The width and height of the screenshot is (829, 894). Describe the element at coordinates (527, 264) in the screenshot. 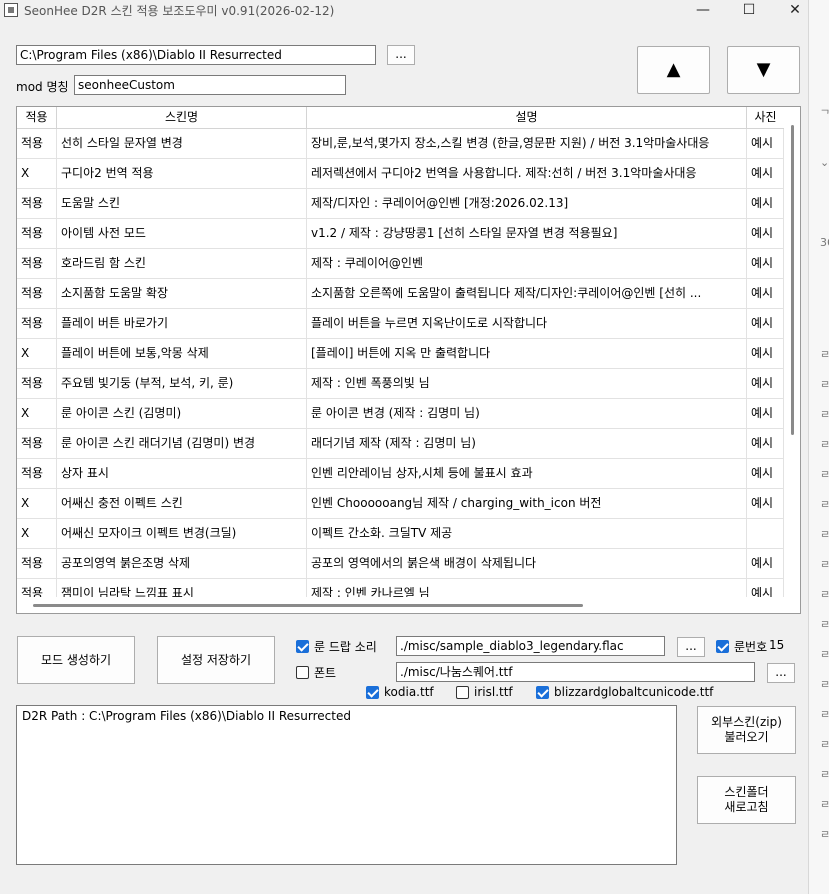

I see `cell-description: 제작 : 쿠레이어@인벤` at that location.